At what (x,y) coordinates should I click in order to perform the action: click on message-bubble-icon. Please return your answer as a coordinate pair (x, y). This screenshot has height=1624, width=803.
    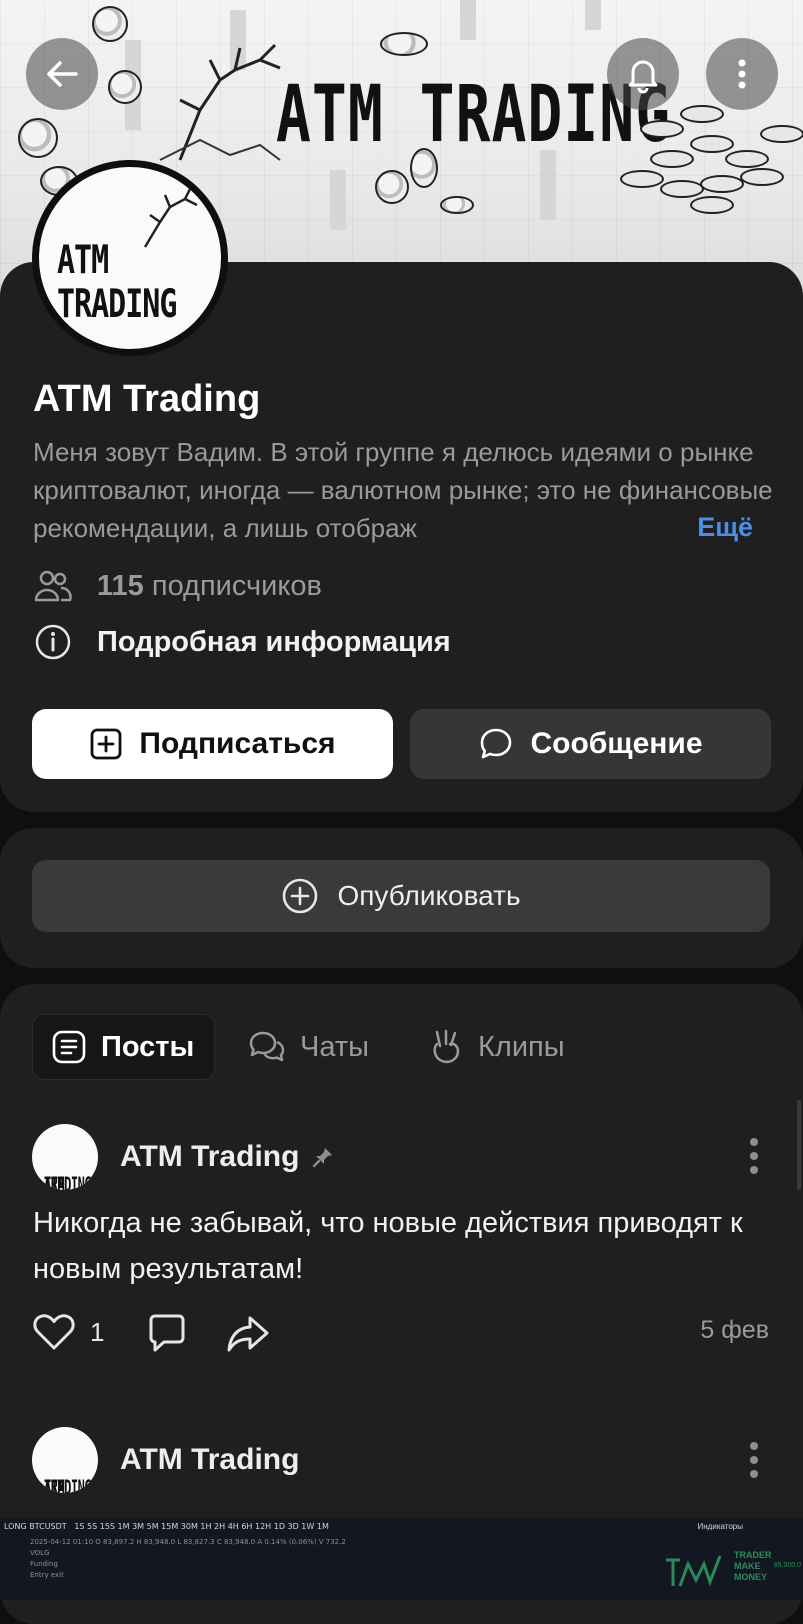
    Looking at the image, I should click on (496, 743).